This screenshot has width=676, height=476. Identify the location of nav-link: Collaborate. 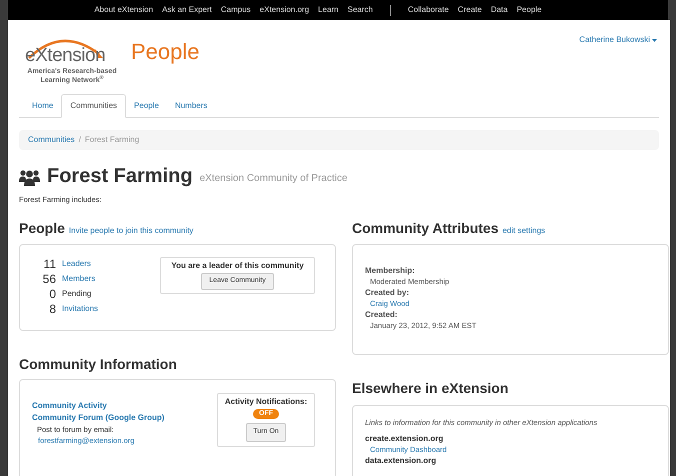
(428, 10).